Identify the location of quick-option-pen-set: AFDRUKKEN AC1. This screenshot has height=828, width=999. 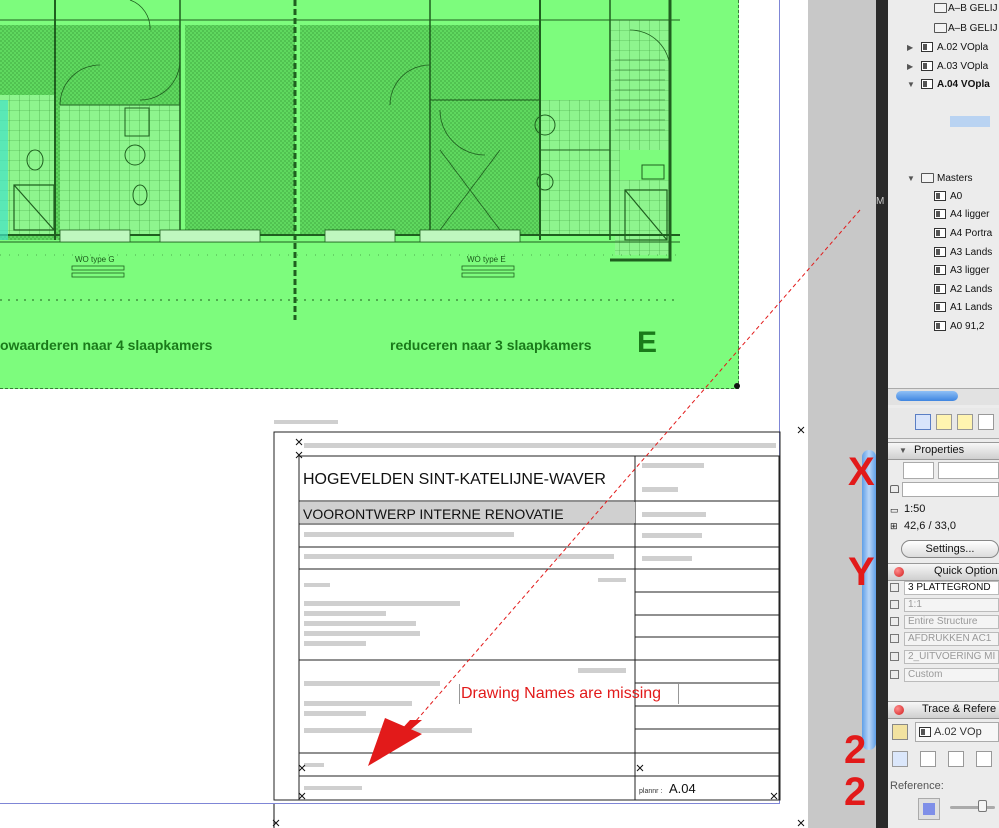
(943, 639).